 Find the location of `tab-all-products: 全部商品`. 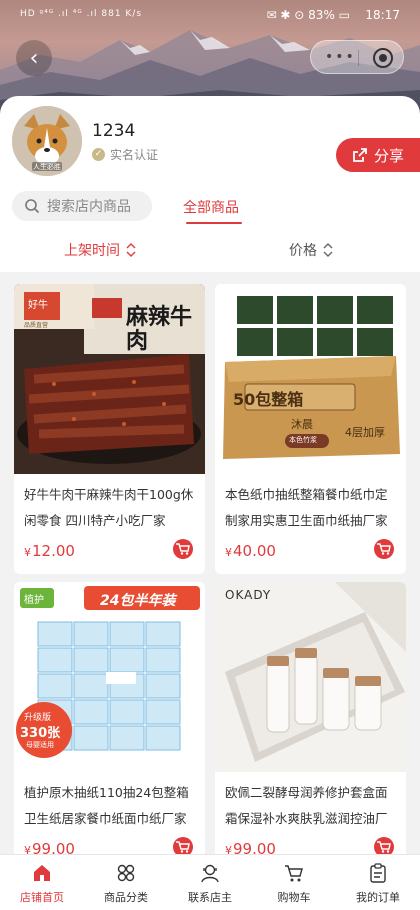

tab-all-products: 全部商品 is located at coordinates (211, 207).